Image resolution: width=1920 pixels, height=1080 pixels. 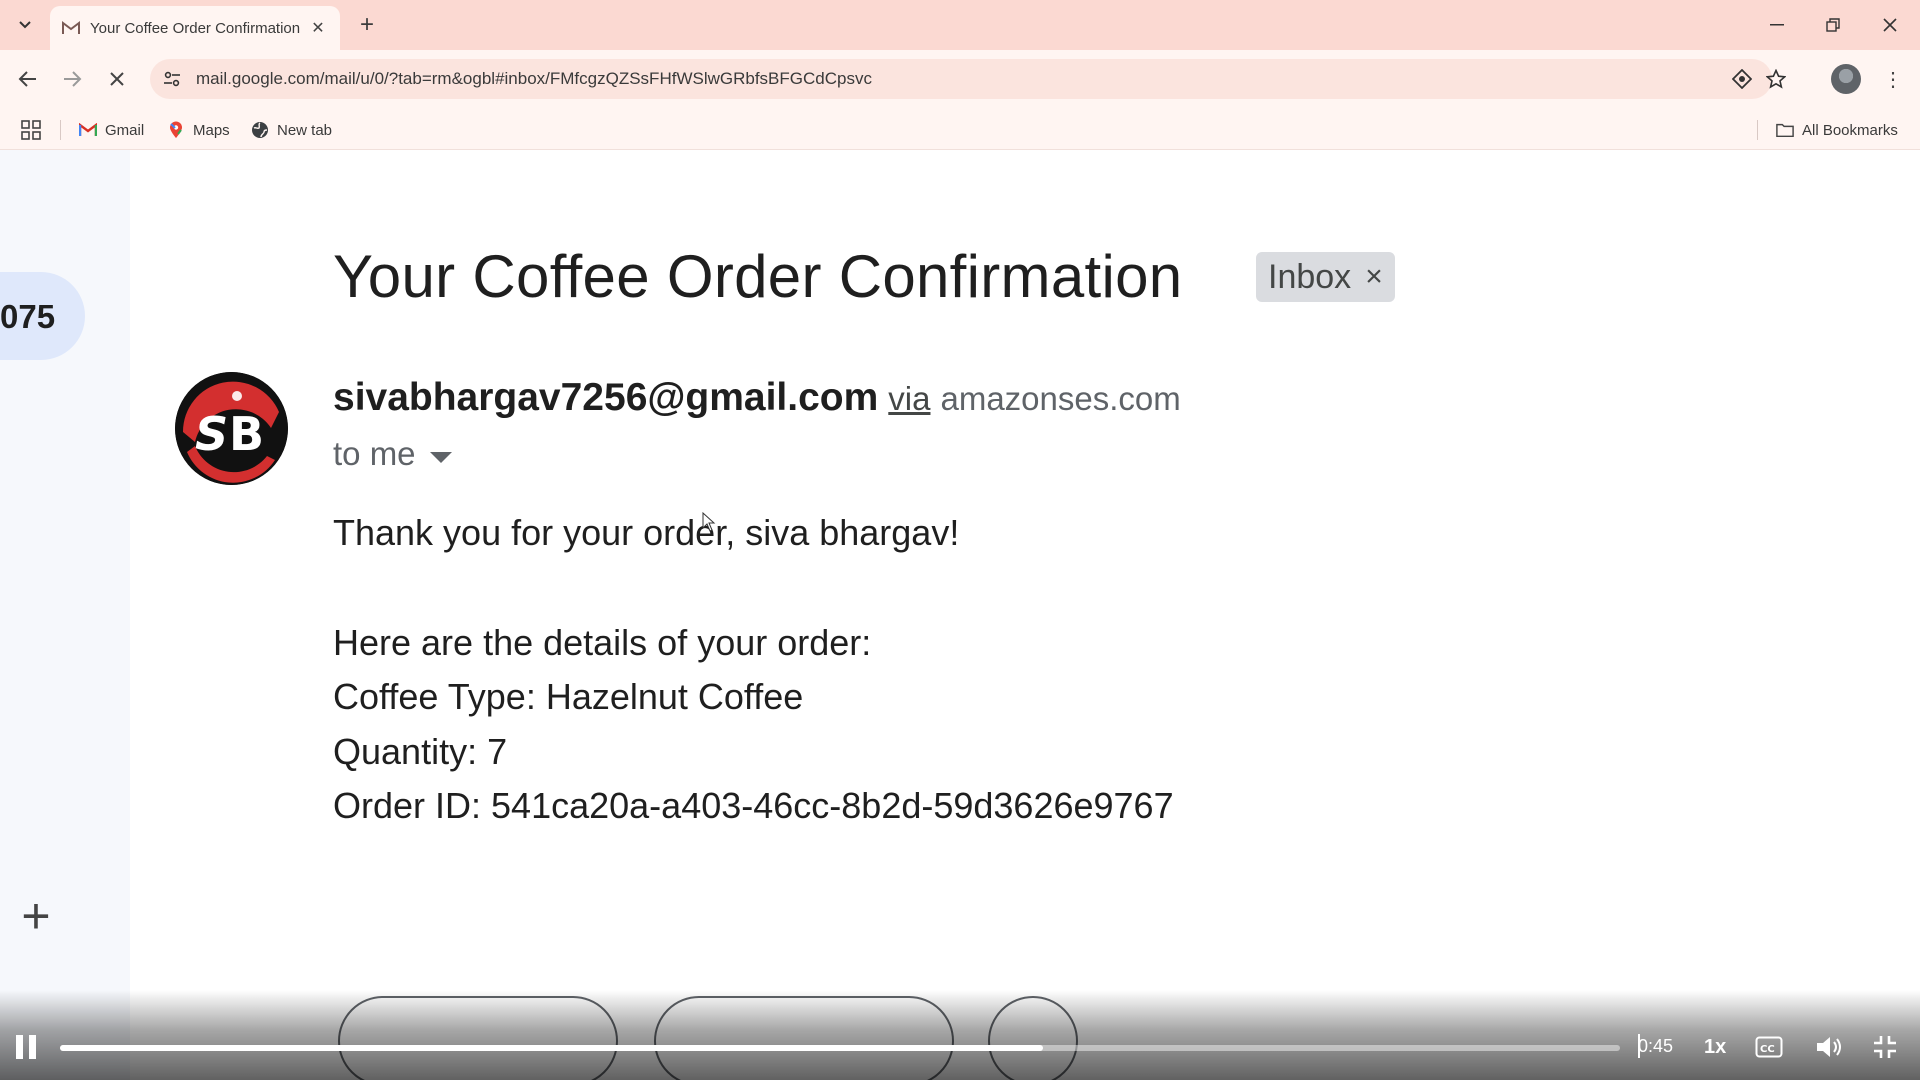 I want to click on progress-bar, so click(x=840, y=1048).